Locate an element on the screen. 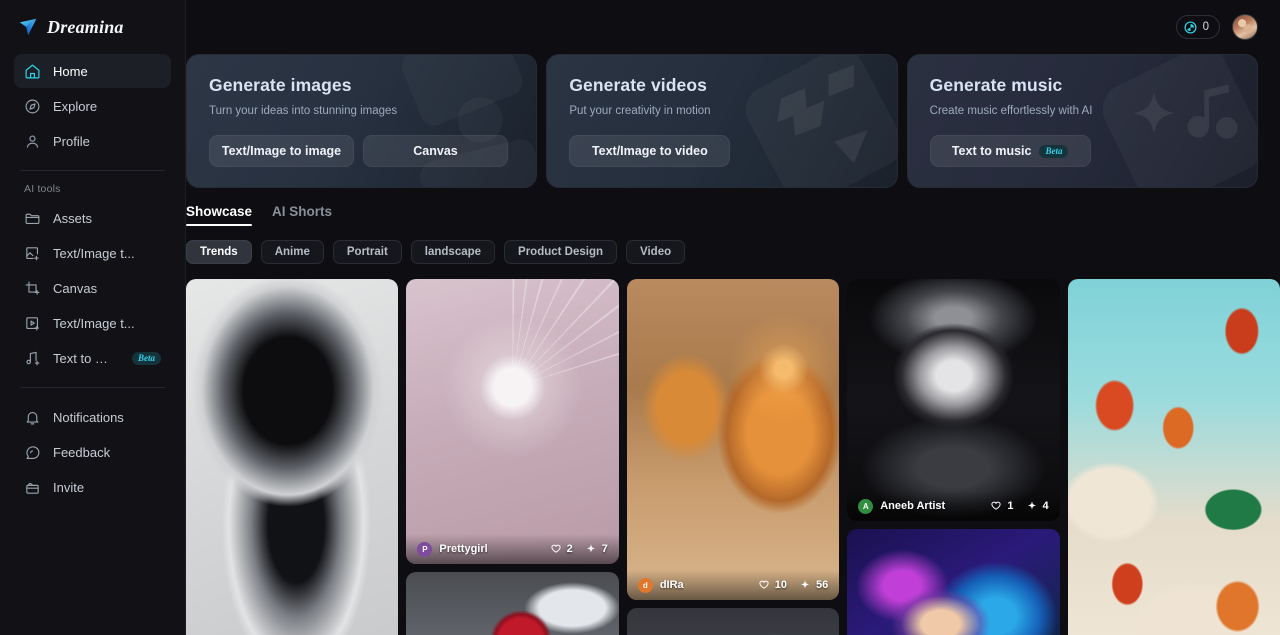 The image size is (1280, 635). sidebar-item-label: Profile is located at coordinates (71, 141).